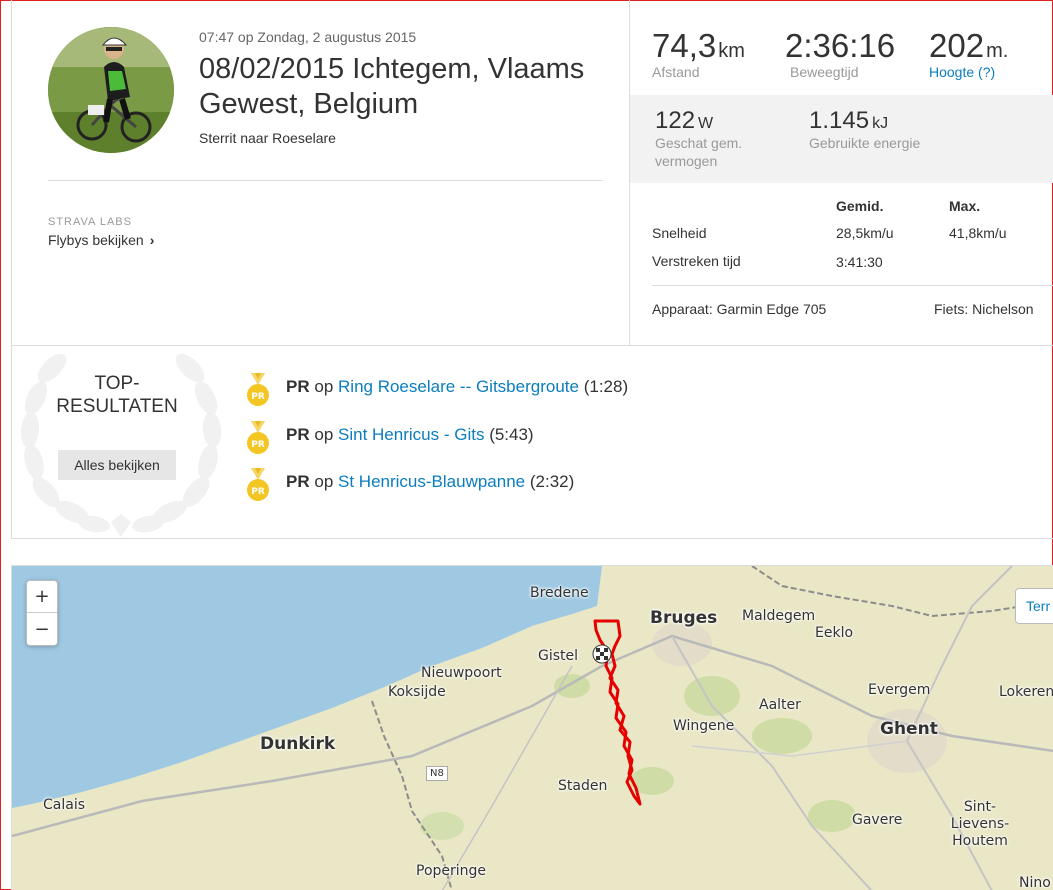 This screenshot has width=1053, height=890. What do you see at coordinates (298, 744) in the screenshot?
I see `map-label: Dunkirk` at bounding box center [298, 744].